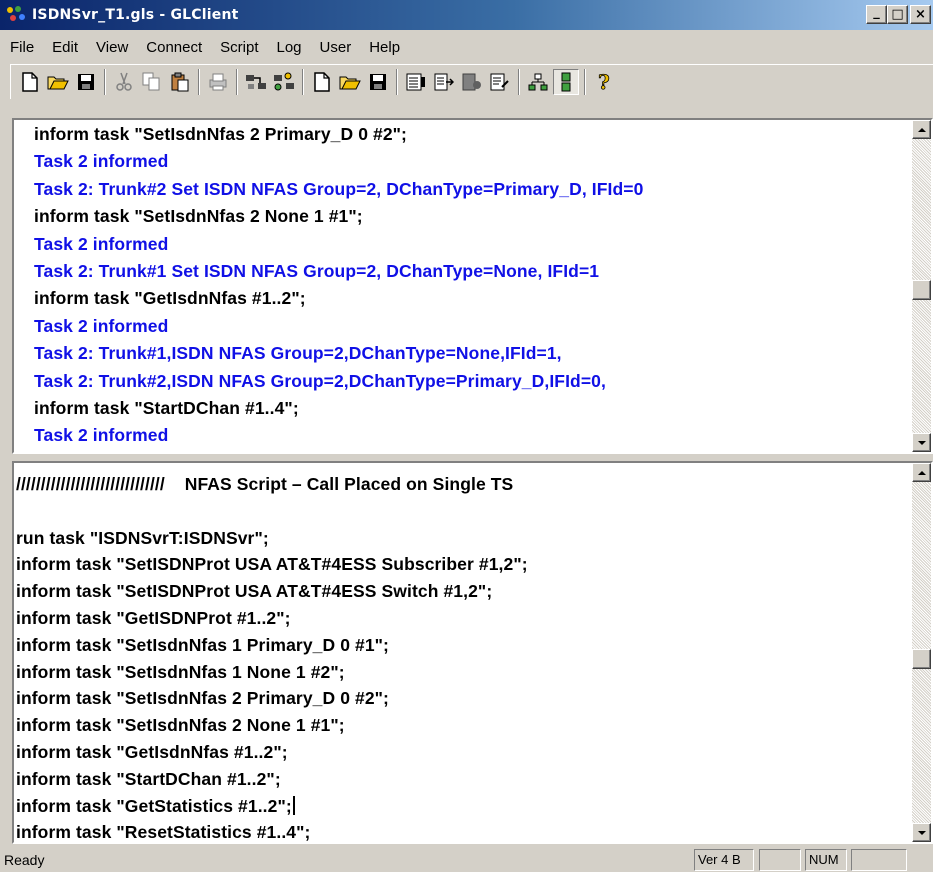  What do you see at coordinates (24, 860) in the screenshot?
I see `status-text: Ready` at bounding box center [24, 860].